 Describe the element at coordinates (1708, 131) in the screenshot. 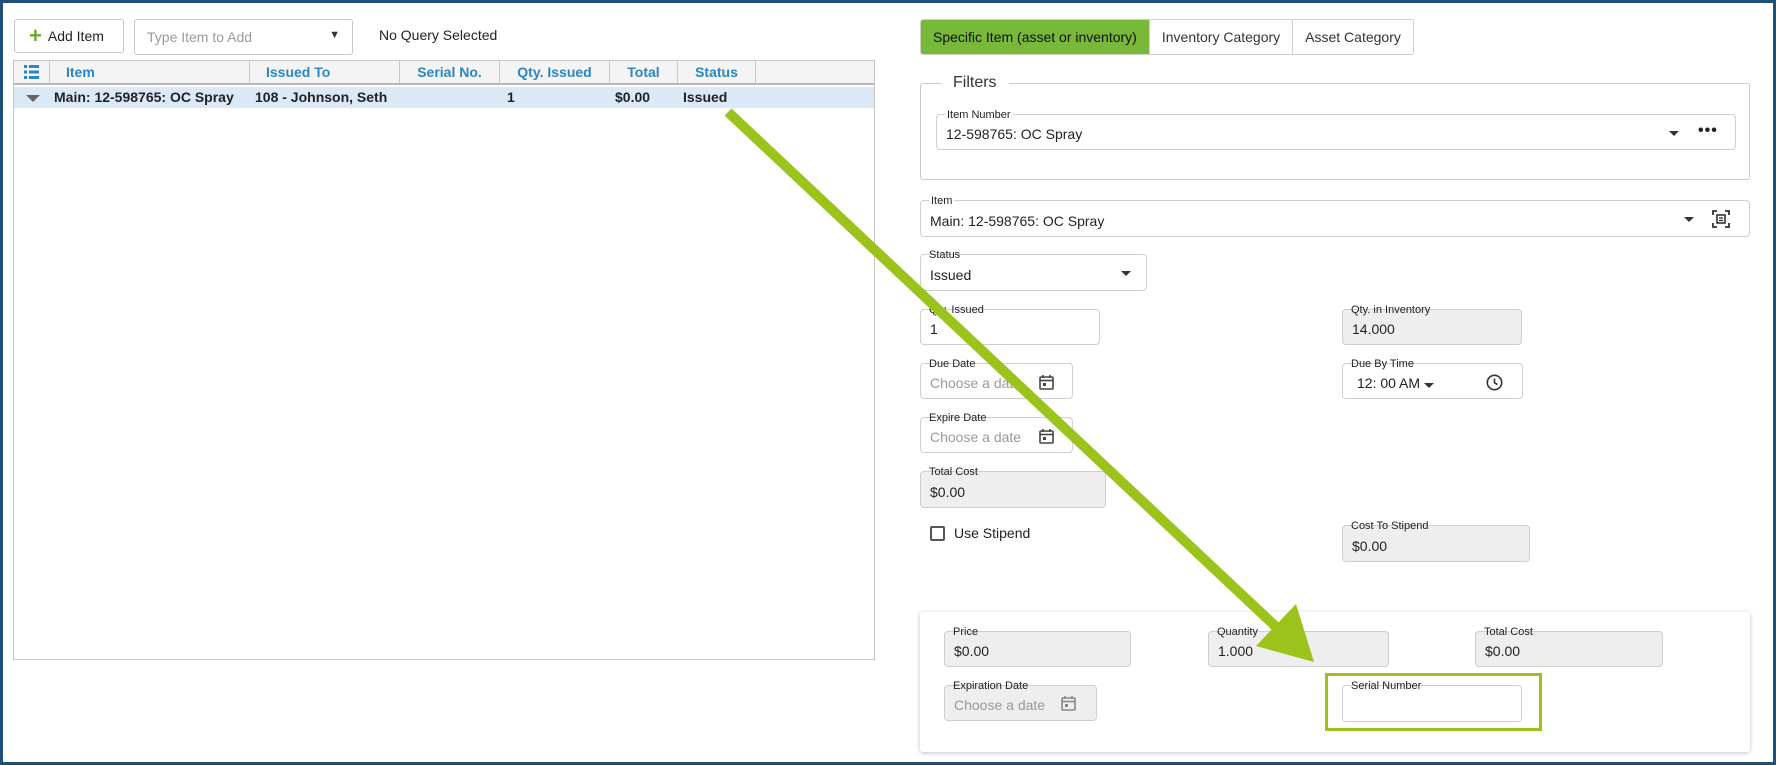

I see `more-options-icon: •••` at that location.